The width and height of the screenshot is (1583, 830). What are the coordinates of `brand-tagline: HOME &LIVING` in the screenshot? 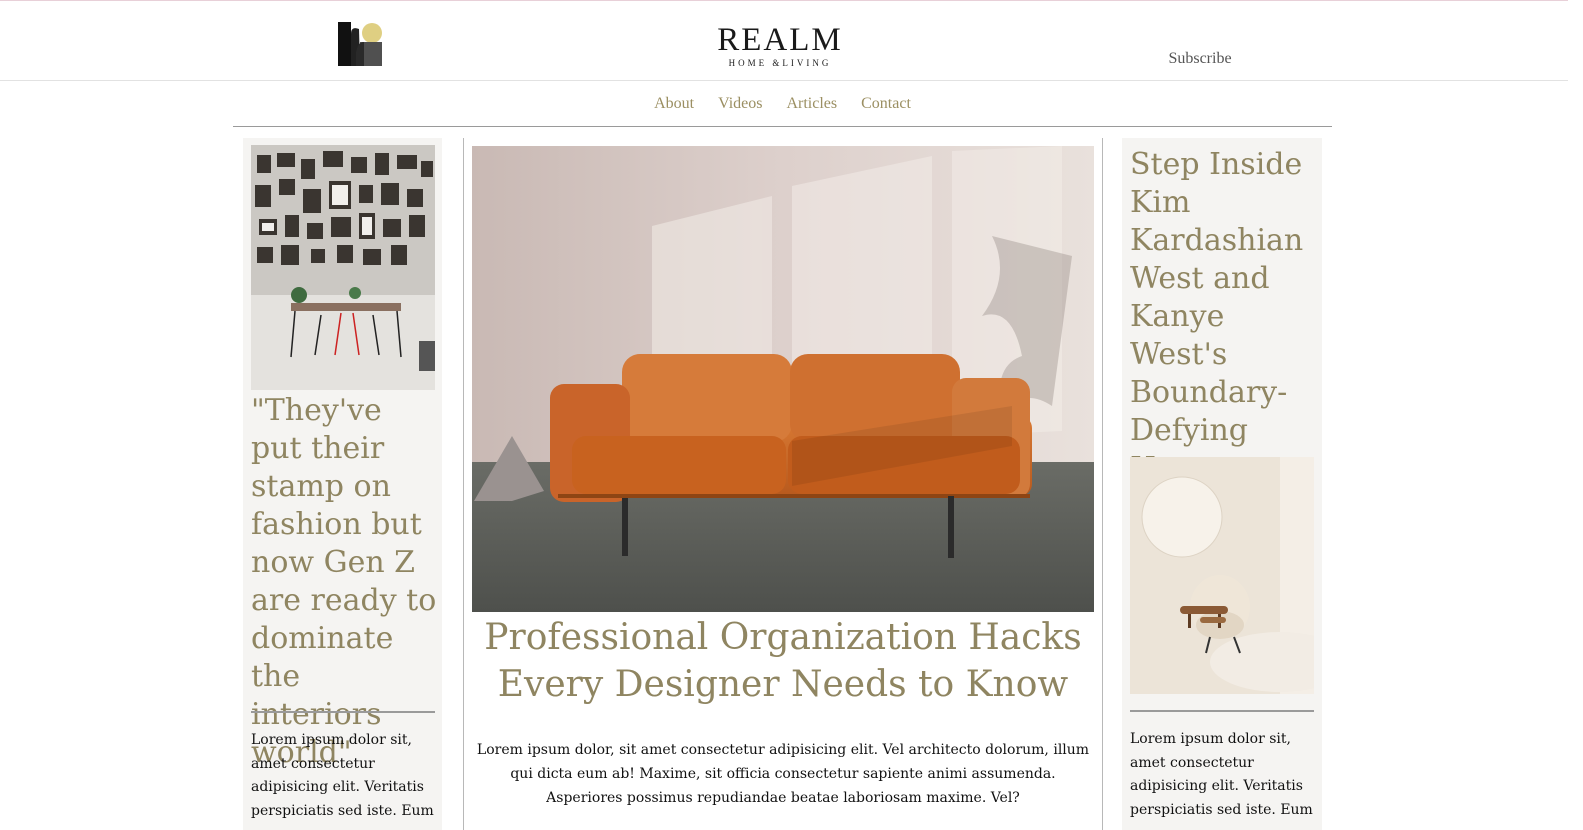 It's located at (780, 63).